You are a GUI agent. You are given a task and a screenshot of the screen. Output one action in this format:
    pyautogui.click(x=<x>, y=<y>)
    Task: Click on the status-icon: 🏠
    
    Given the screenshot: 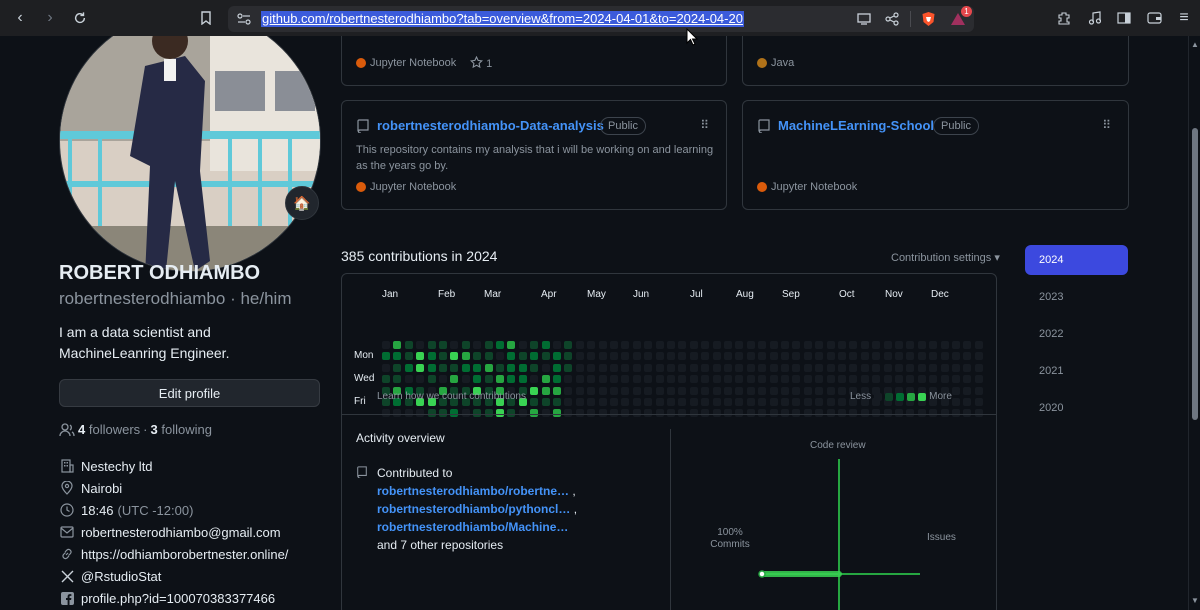 What is the action you would take?
    pyautogui.click(x=302, y=203)
    